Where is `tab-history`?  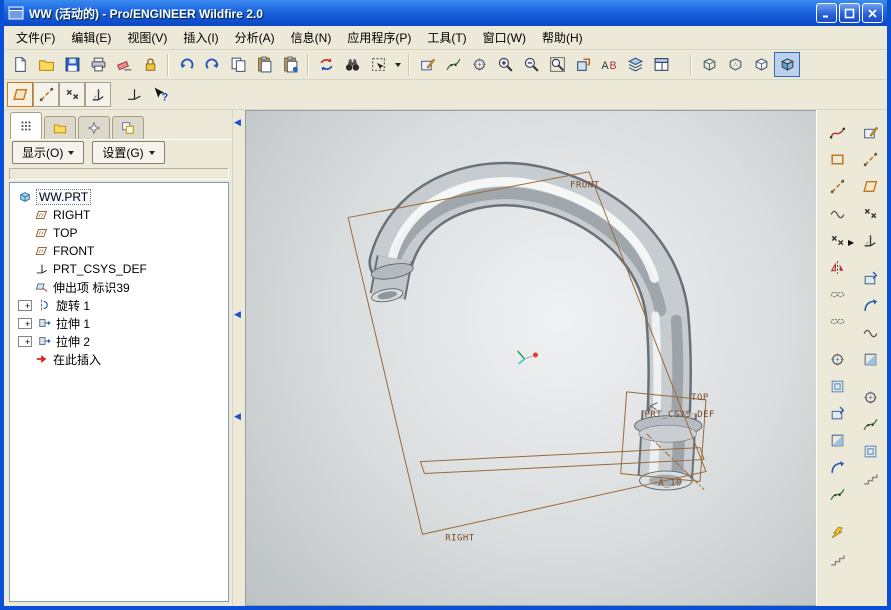 tab-history is located at coordinates (128, 127).